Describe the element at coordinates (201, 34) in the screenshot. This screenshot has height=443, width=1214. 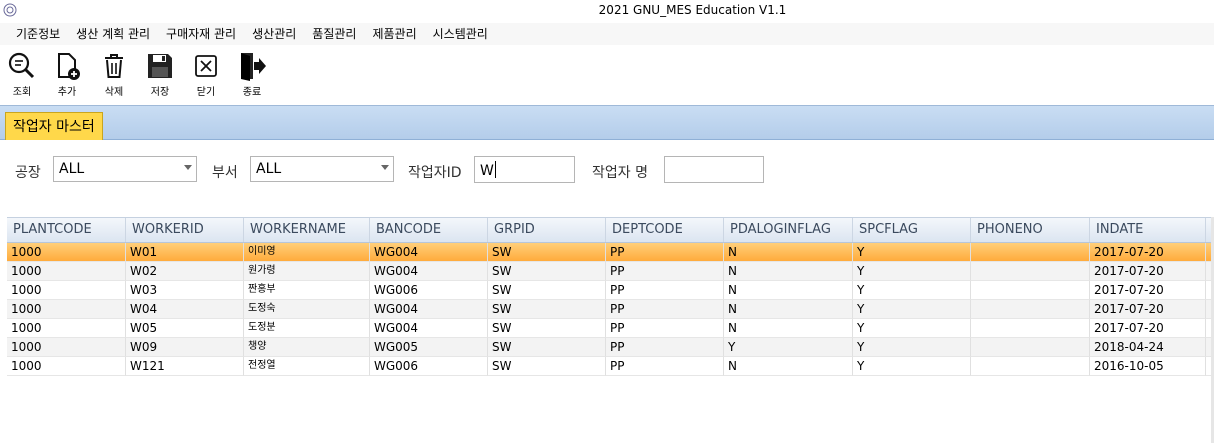
I see `menu-purchase-material: 구매자재 관리` at that location.